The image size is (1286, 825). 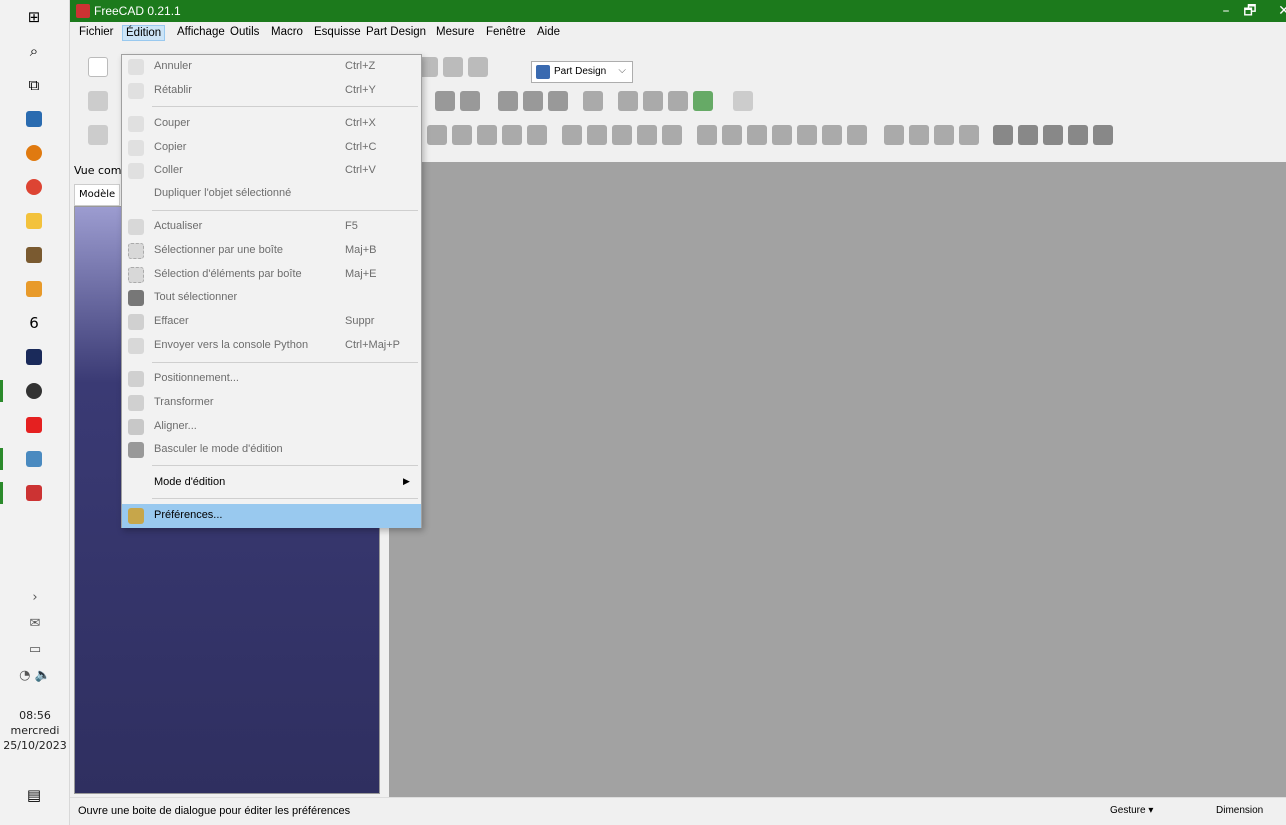 I want to click on undo-icon, so click(x=98, y=135).